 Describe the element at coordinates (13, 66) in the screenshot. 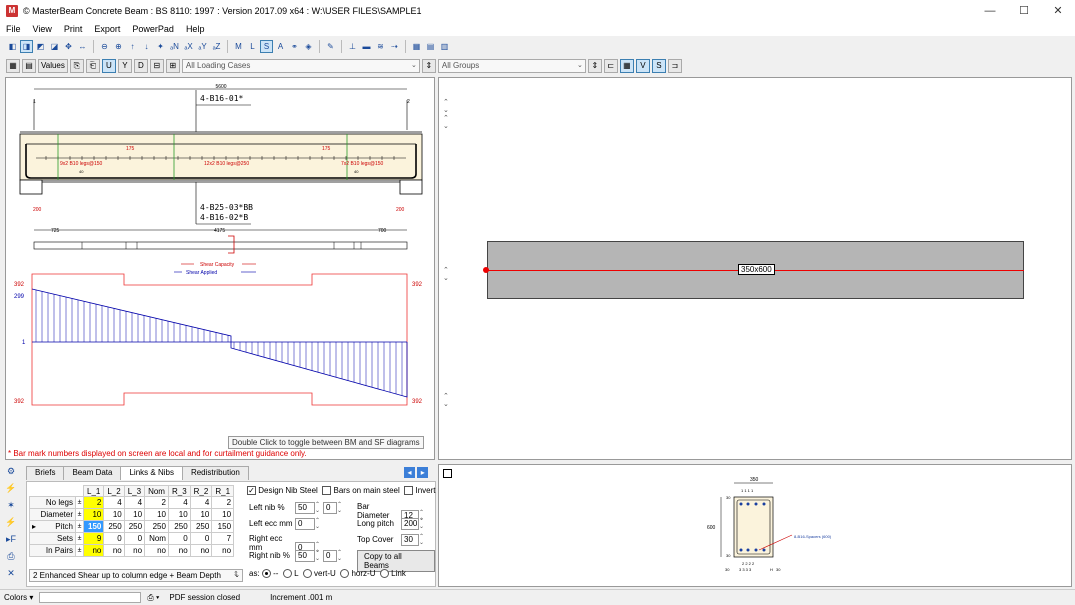

I see `grid-icon: ▦` at that location.